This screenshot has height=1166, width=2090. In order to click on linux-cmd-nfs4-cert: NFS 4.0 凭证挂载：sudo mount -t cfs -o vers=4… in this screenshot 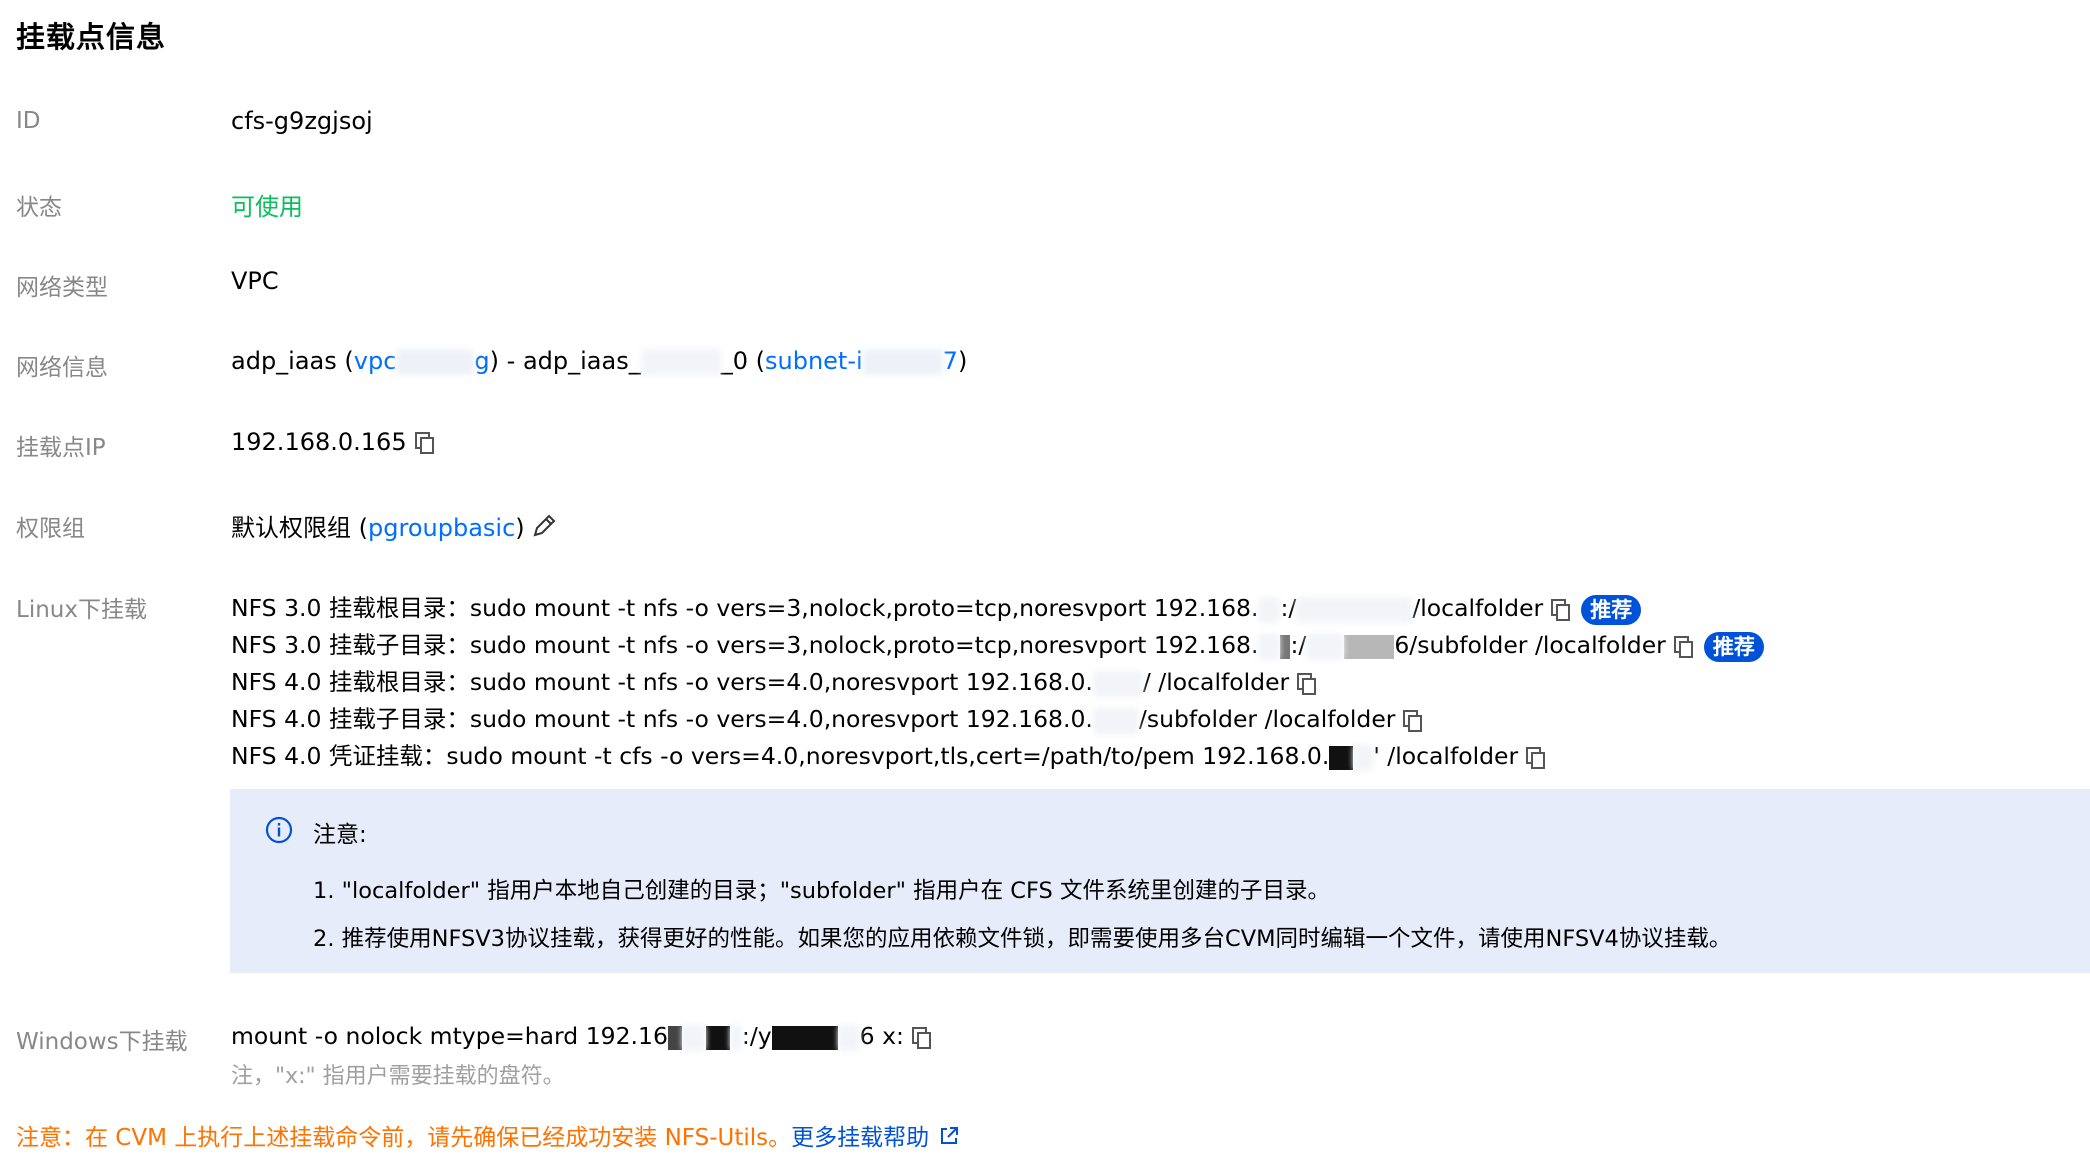, I will do `click(888, 754)`.